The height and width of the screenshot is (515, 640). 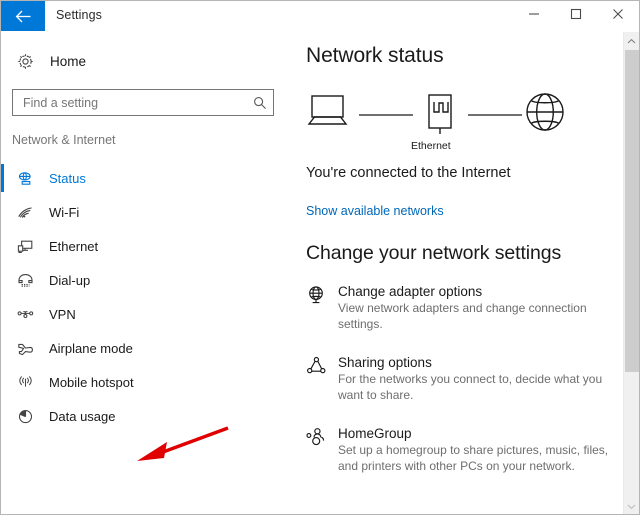 What do you see at coordinates (70, 280) in the screenshot?
I see `sidebar-item-label: Dial-up` at bounding box center [70, 280].